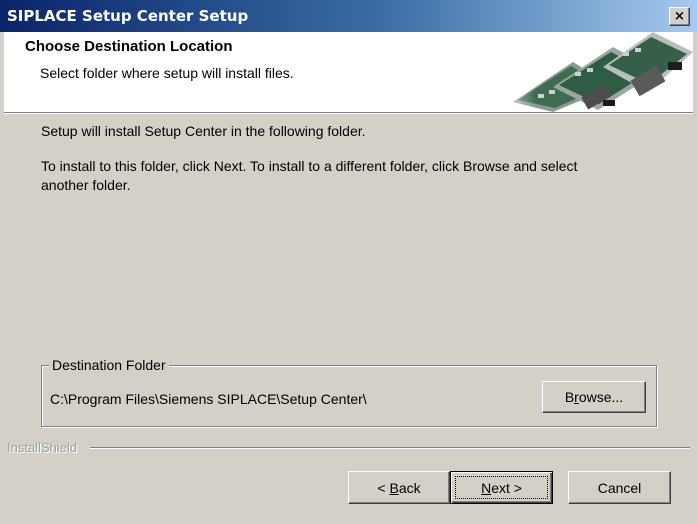 The image size is (697, 524). What do you see at coordinates (348, 113) in the screenshot?
I see `header-divider` at bounding box center [348, 113].